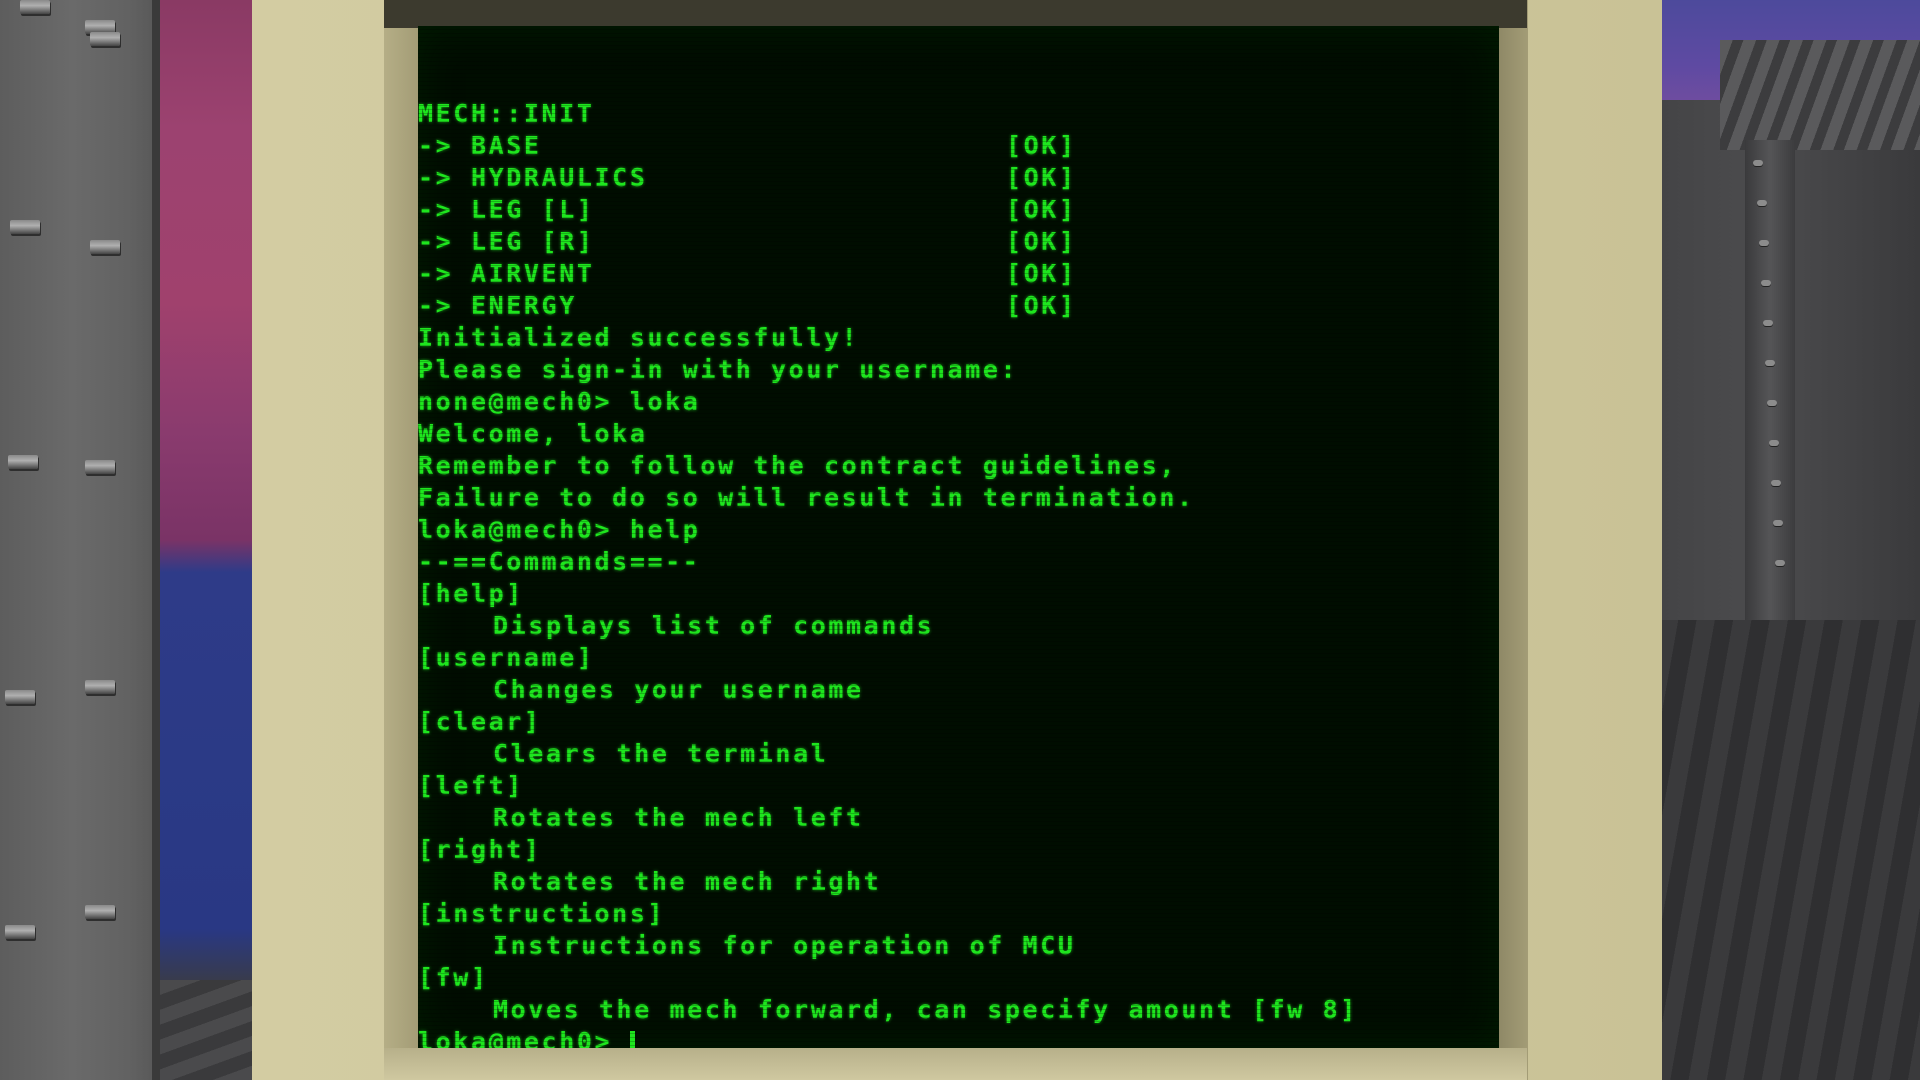 The image size is (1920, 1080). Describe the element at coordinates (639, 337) in the screenshot. I see `terminal-message: Initialized successfully!` at that location.